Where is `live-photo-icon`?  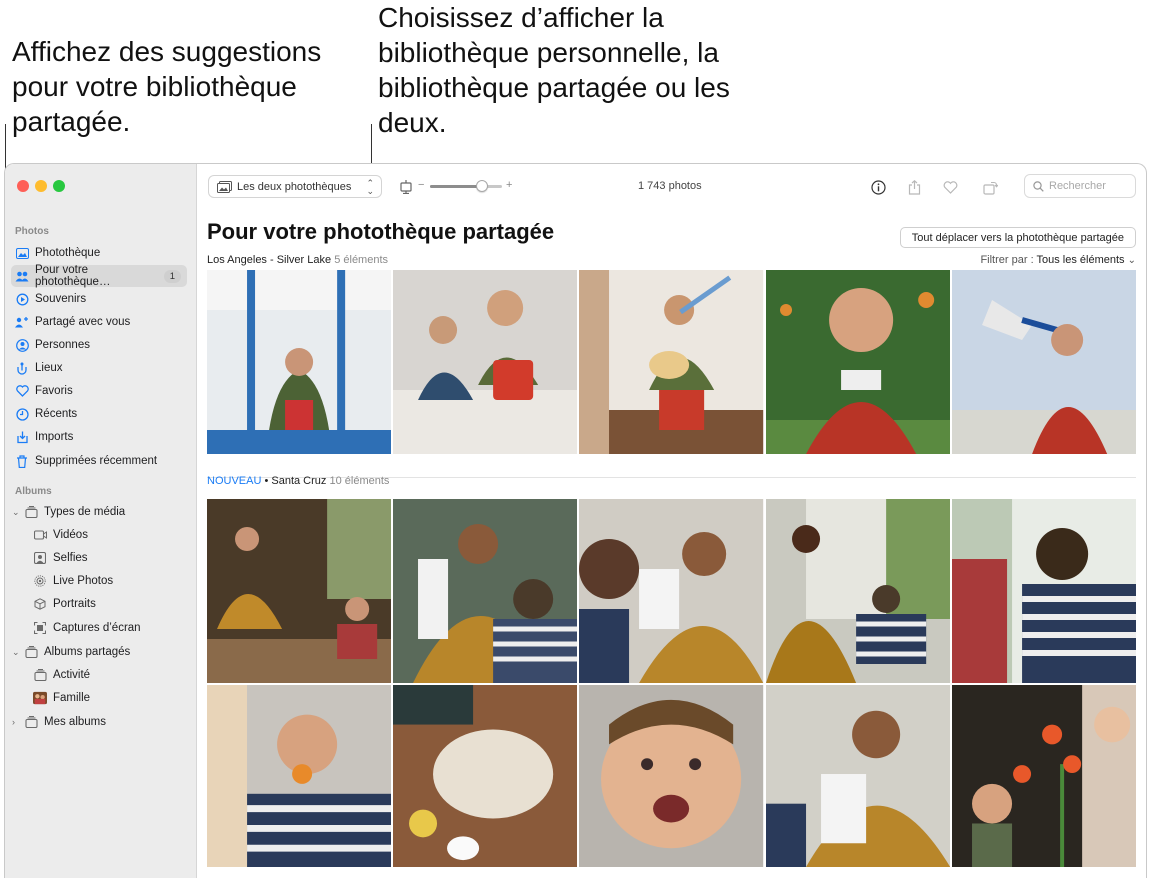 live-photo-icon is located at coordinates (40, 581).